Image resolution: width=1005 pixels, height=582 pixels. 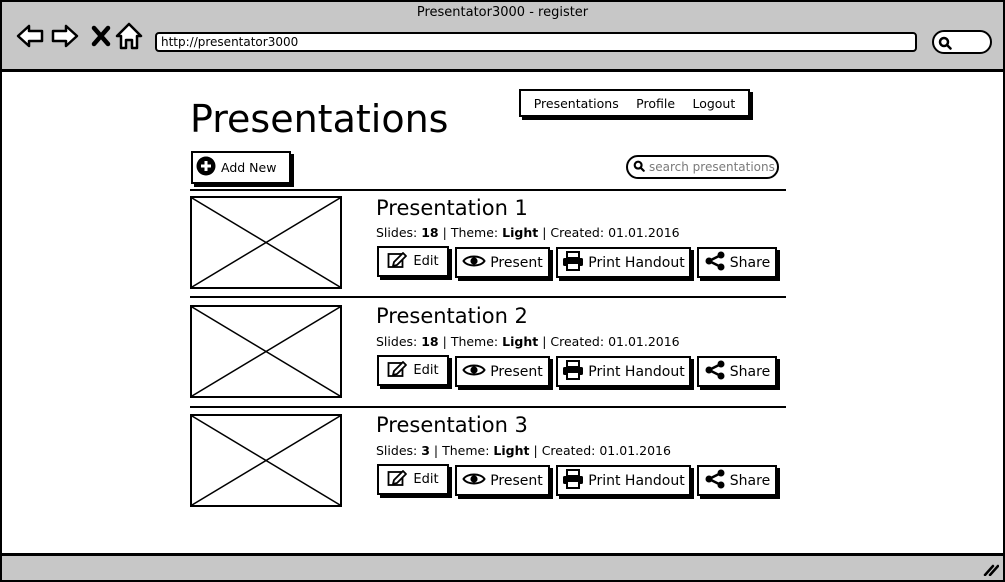 I want to click on top-navigation: Presentations Profile Logout, so click(x=634, y=103).